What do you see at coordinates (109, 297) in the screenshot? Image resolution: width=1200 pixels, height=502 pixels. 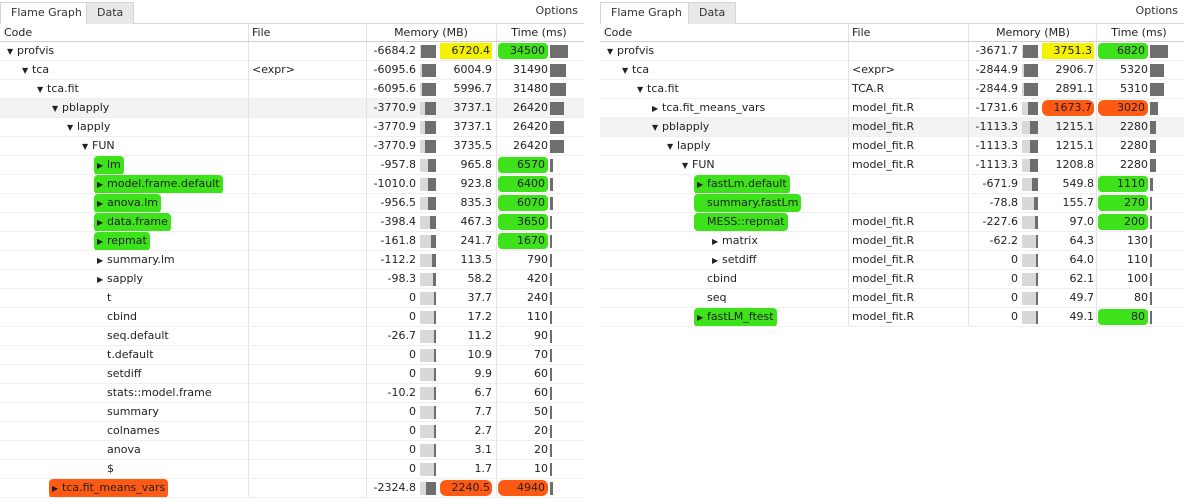 I see `function-label: t` at bounding box center [109, 297].